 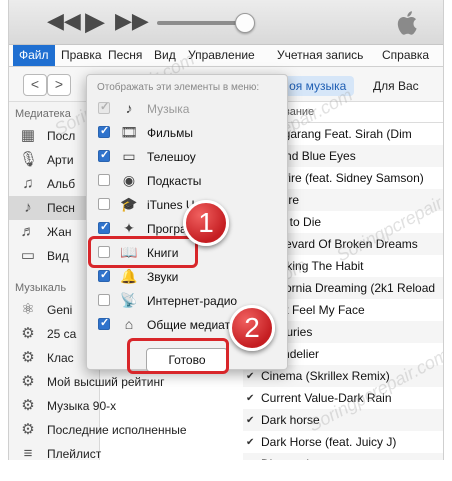 I want to click on media-option-row: ▭ Телешоу, so click(x=187, y=157).